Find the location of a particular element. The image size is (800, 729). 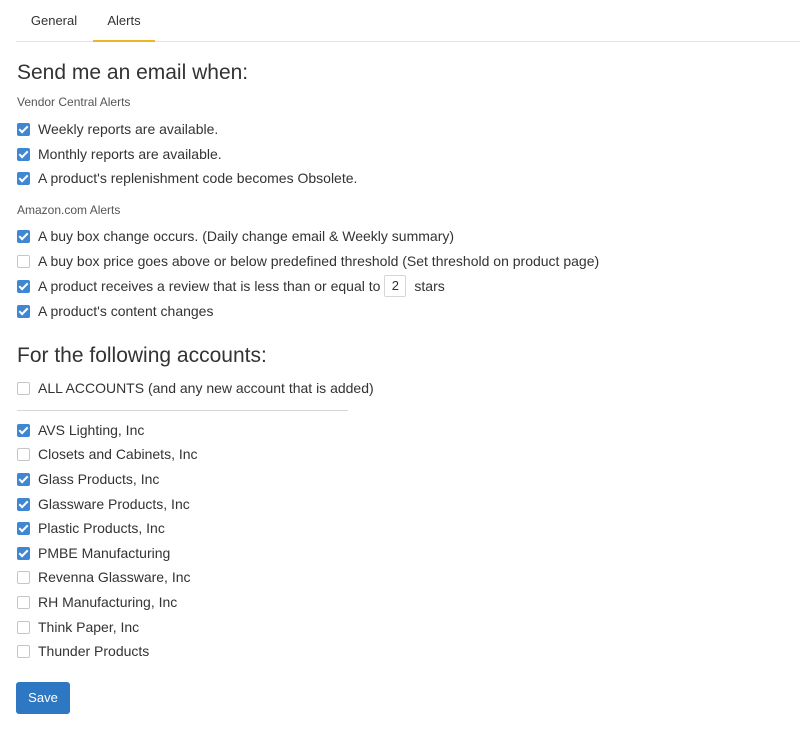

account-item: Glassware Products, Inc is located at coordinates (103, 504).